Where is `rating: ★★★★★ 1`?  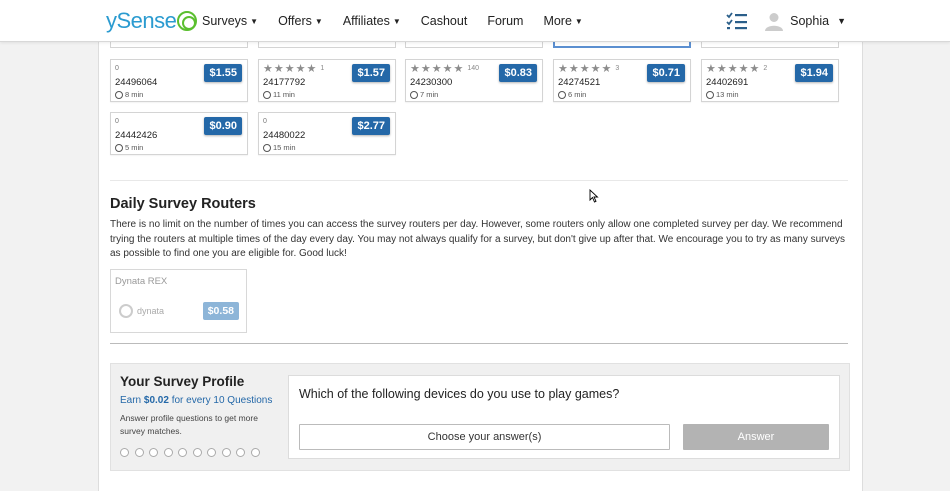 rating: ★★★★★ 1 is located at coordinates (294, 68).